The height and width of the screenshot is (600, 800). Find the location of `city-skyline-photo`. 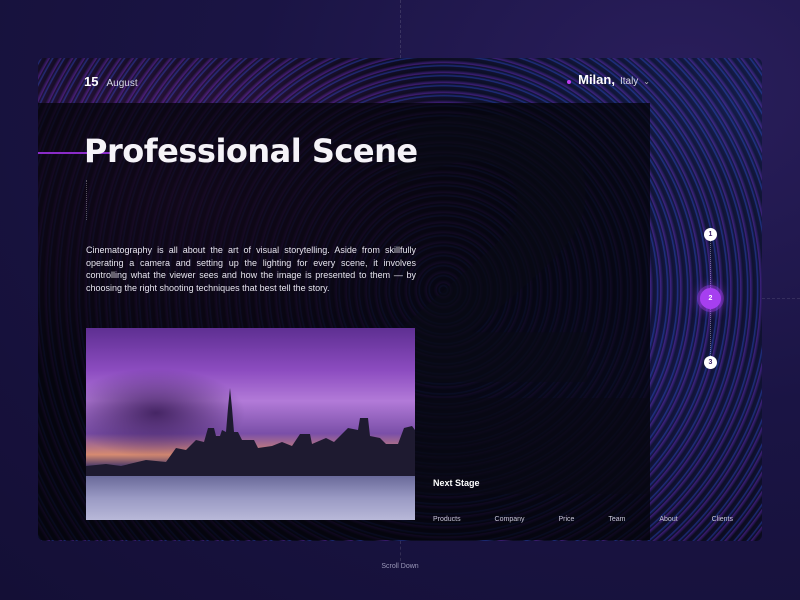

city-skyline-photo is located at coordinates (250, 424).